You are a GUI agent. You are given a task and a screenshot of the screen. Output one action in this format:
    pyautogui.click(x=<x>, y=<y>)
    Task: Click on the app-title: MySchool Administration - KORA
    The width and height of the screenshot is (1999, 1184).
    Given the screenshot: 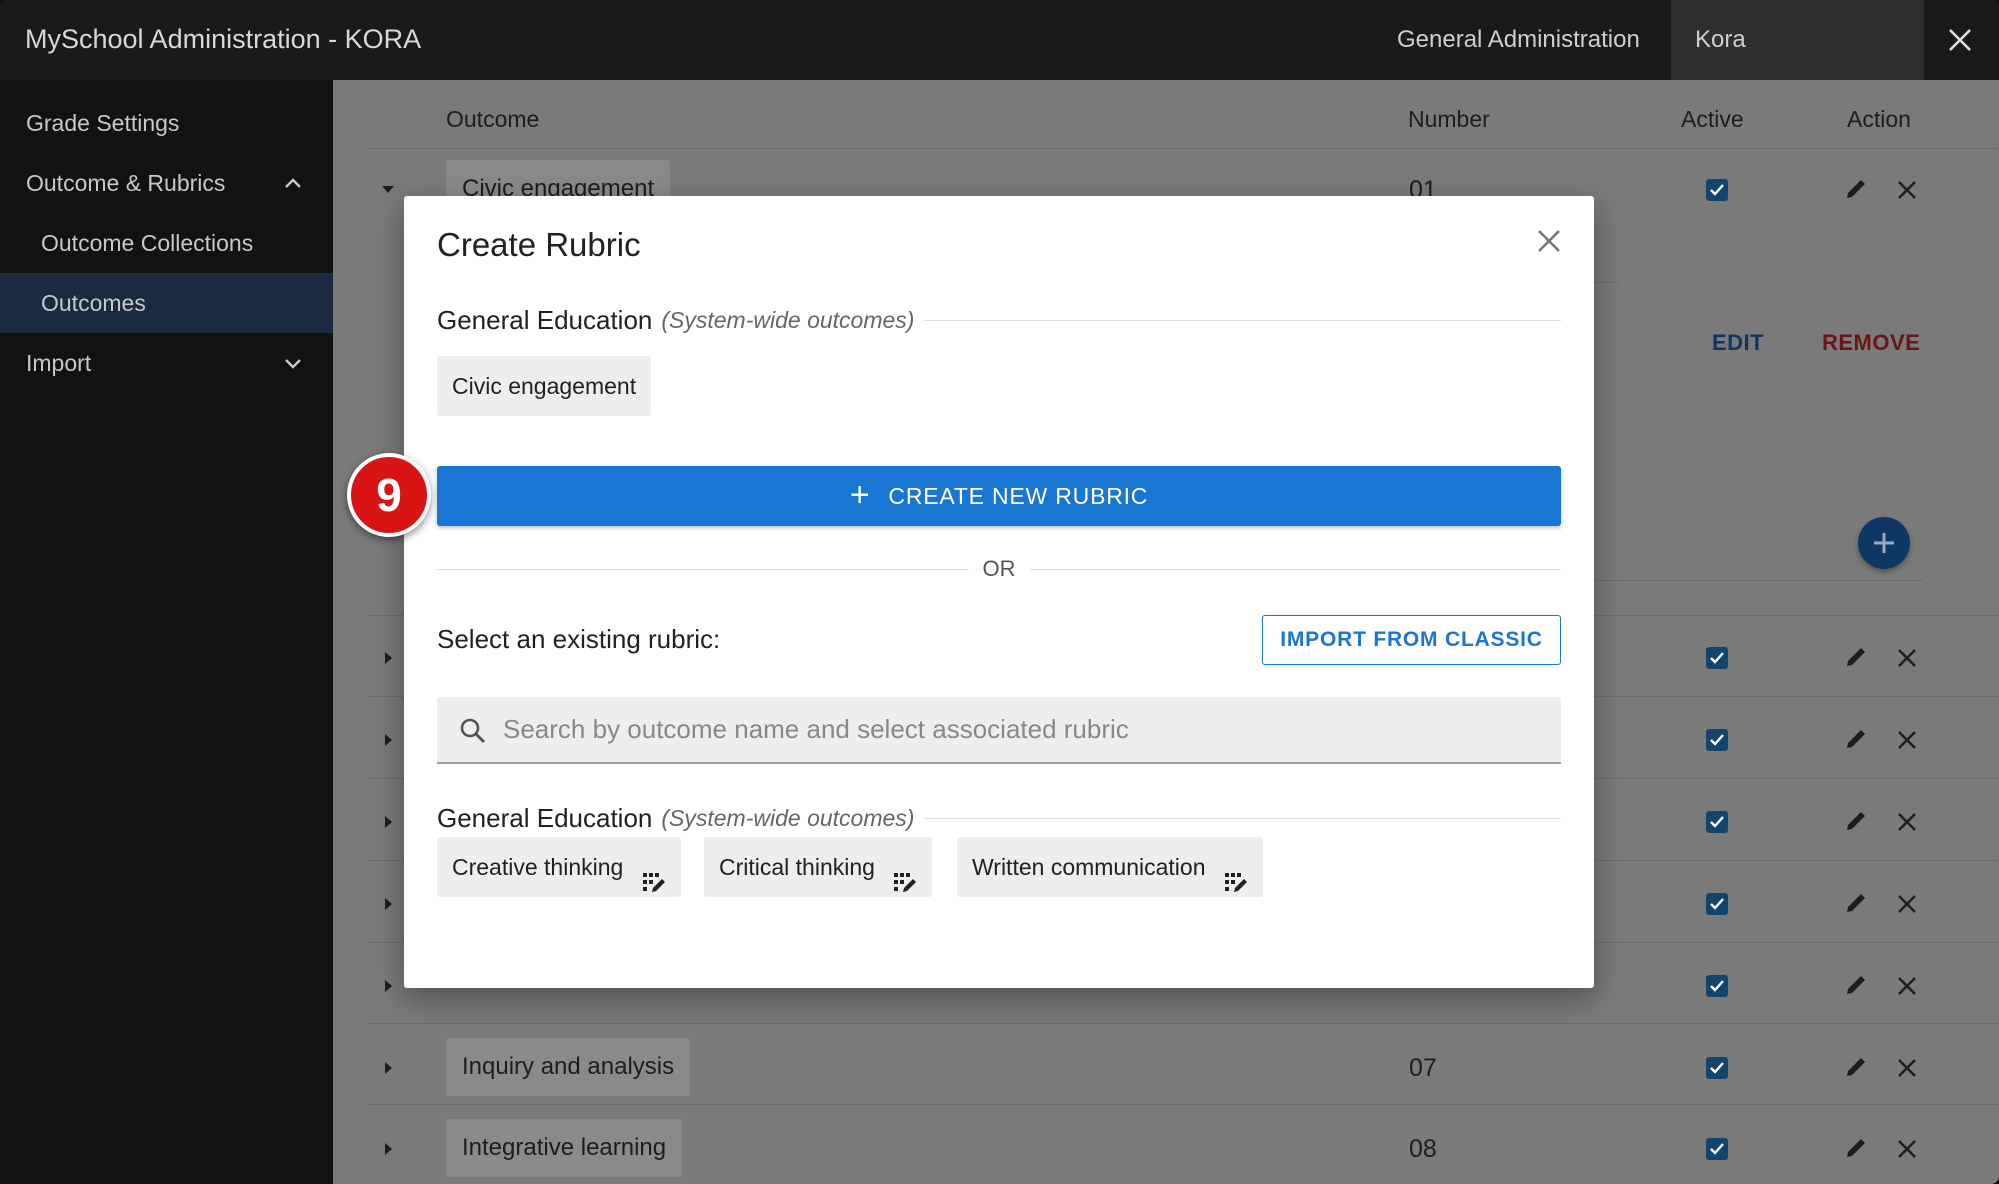 What is the action you would take?
    pyautogui.click(x=223, y=39)
    